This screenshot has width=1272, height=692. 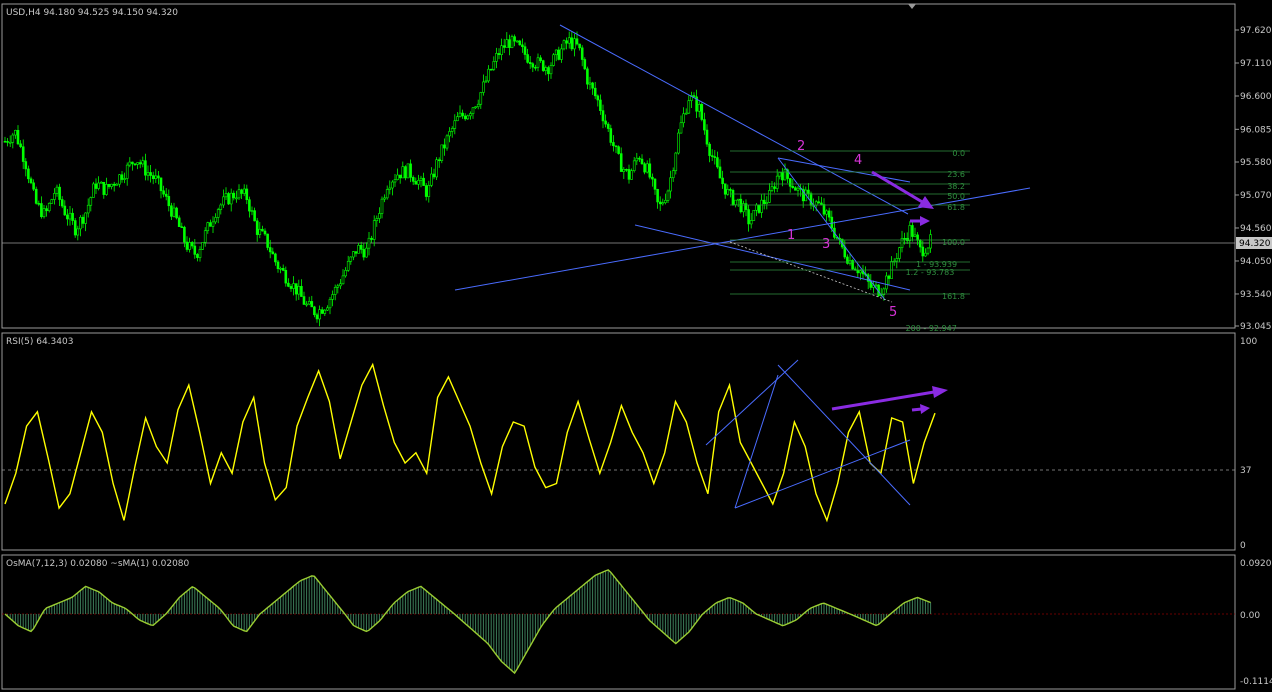 What do you see at coordinates (808, 434) in the screenshot?
I see `rsi-trendlines` at bounding box center [808, 434].